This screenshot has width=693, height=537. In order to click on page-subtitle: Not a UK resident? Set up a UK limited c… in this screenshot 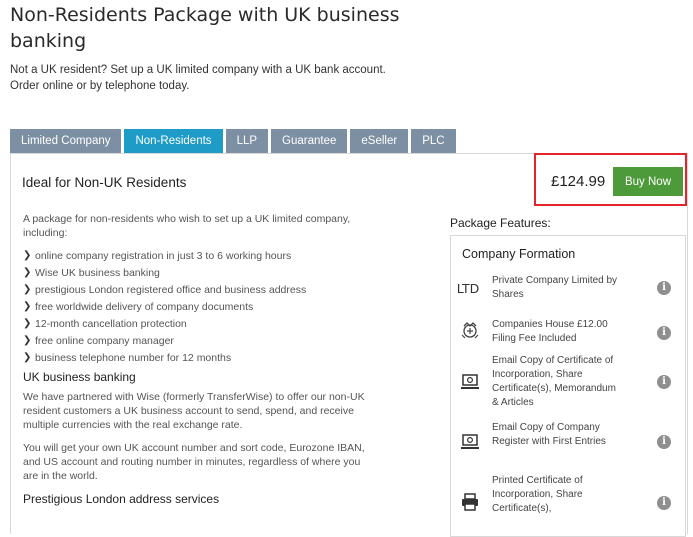, I will do `click(198, 78)`.